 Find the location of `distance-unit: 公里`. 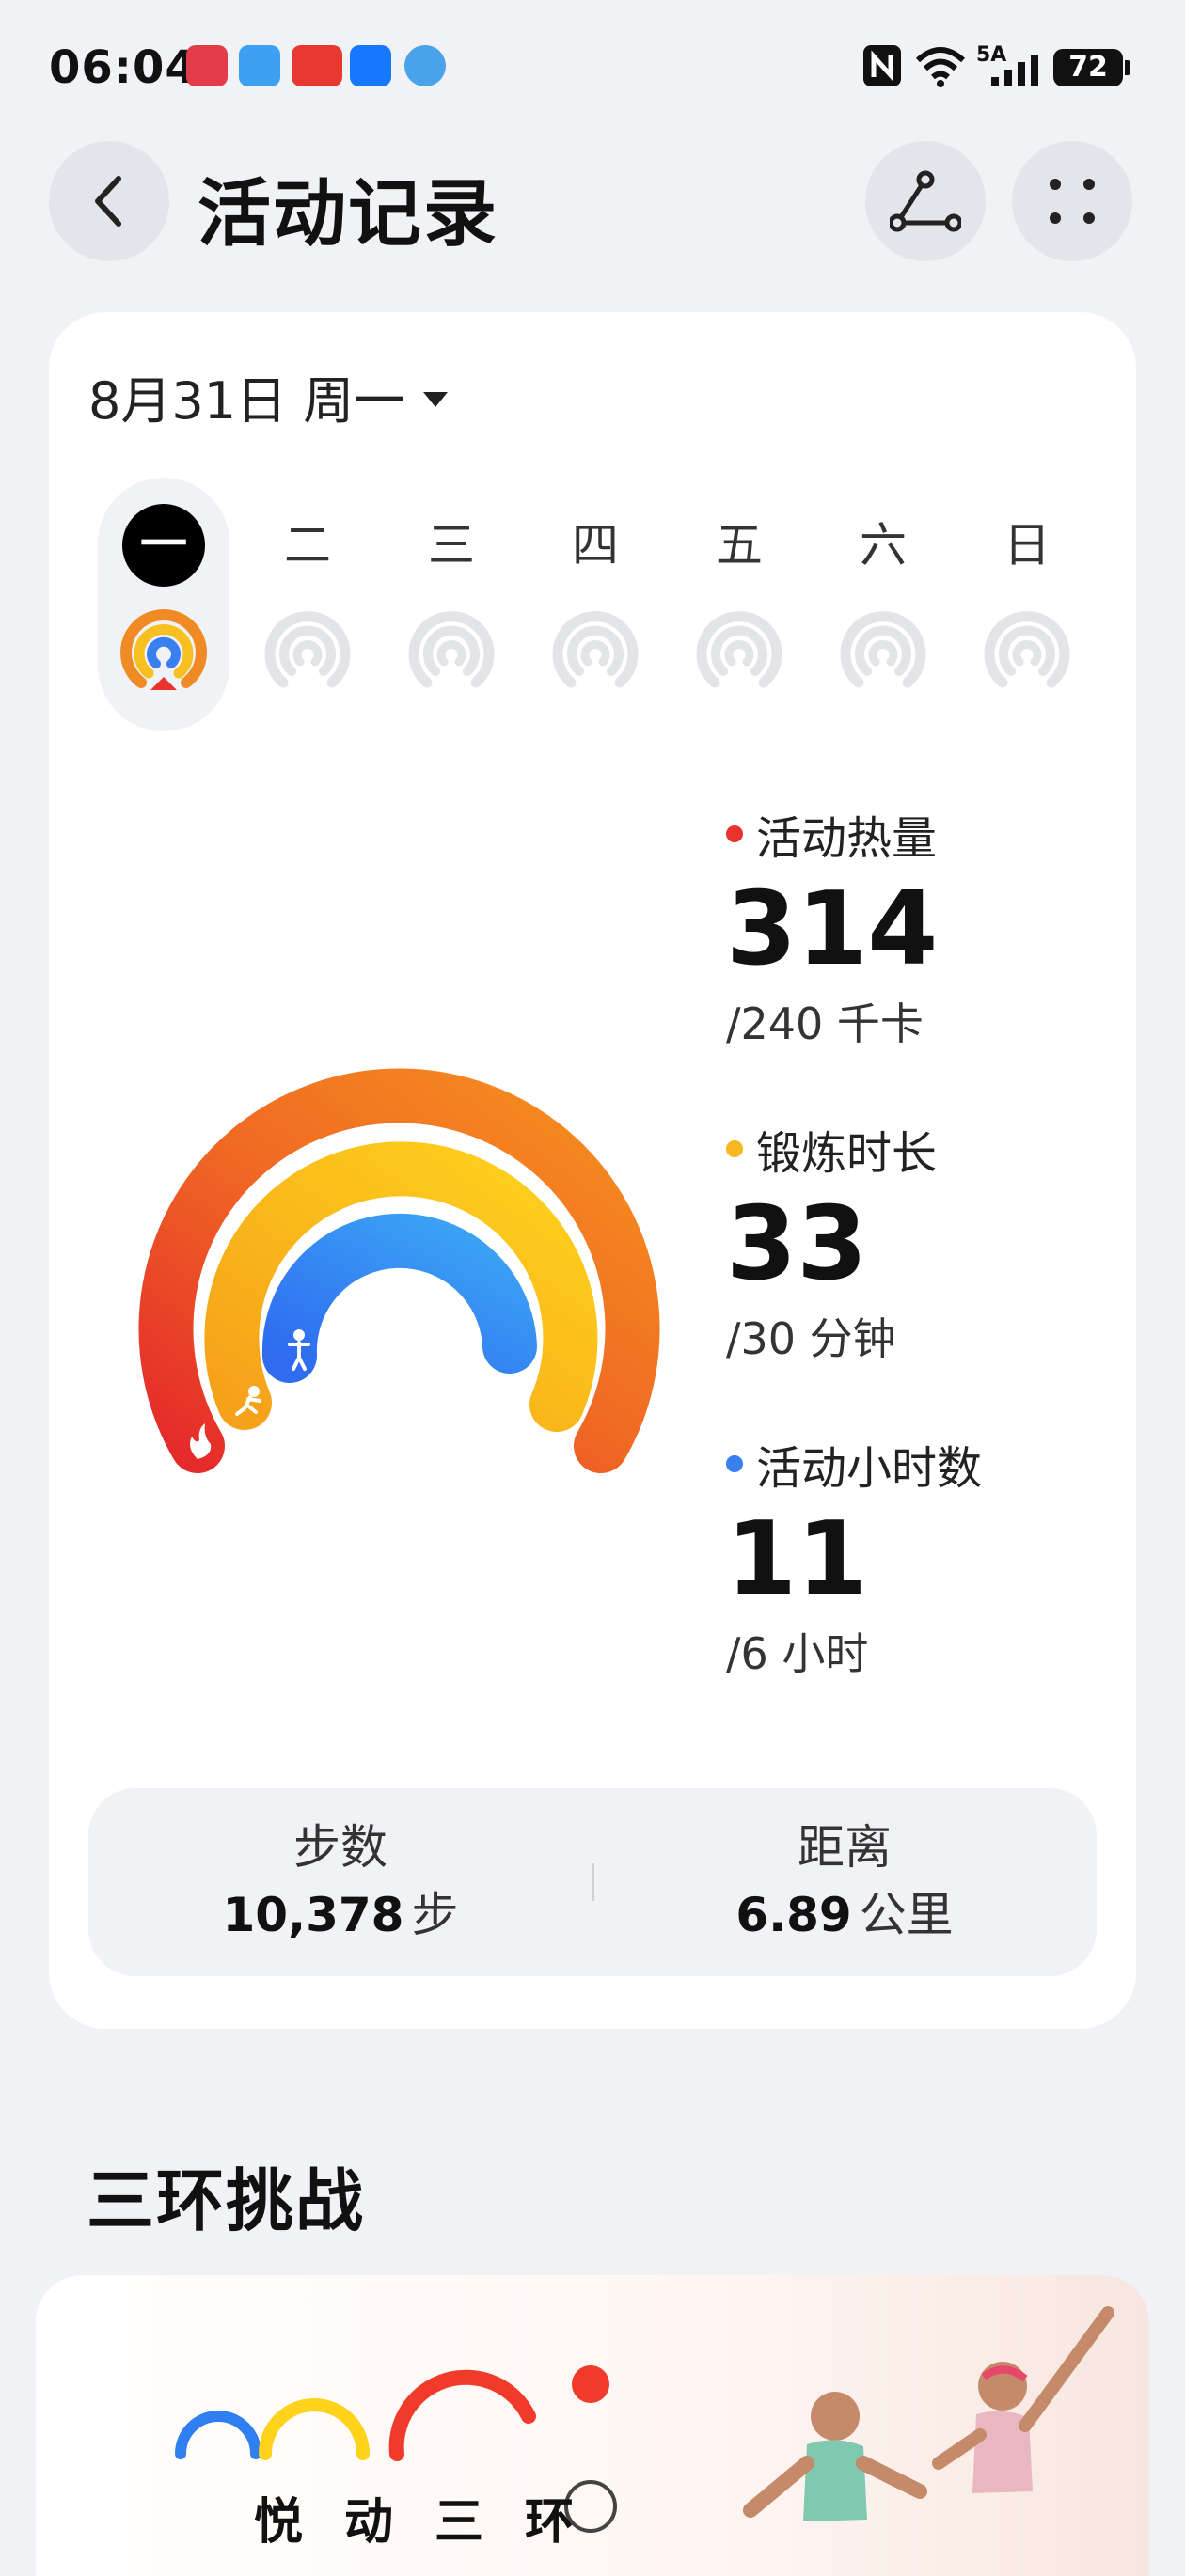

distance-unit: 公里 is located at coordinates (906, 1915).